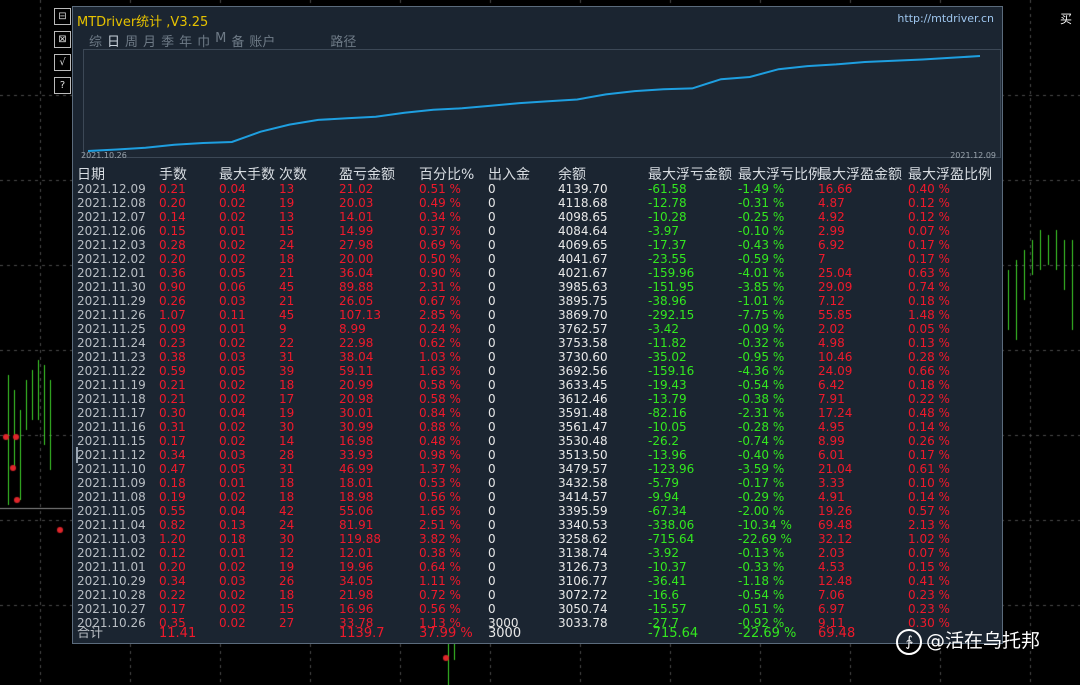  What do you see at coordinates (111, 553) in the screenshot?
I see `table-cell: 2021.11.02` at bounding box center [111, 553].